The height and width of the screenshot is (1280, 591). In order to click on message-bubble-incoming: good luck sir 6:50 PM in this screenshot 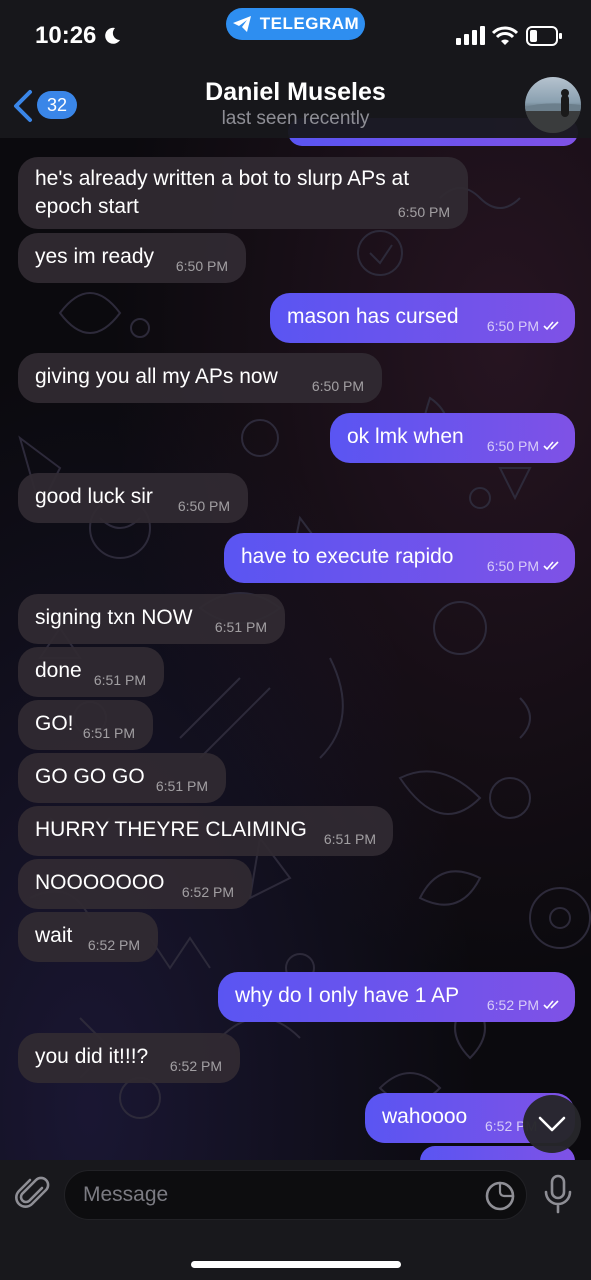, I will do `click(133, 498)`.